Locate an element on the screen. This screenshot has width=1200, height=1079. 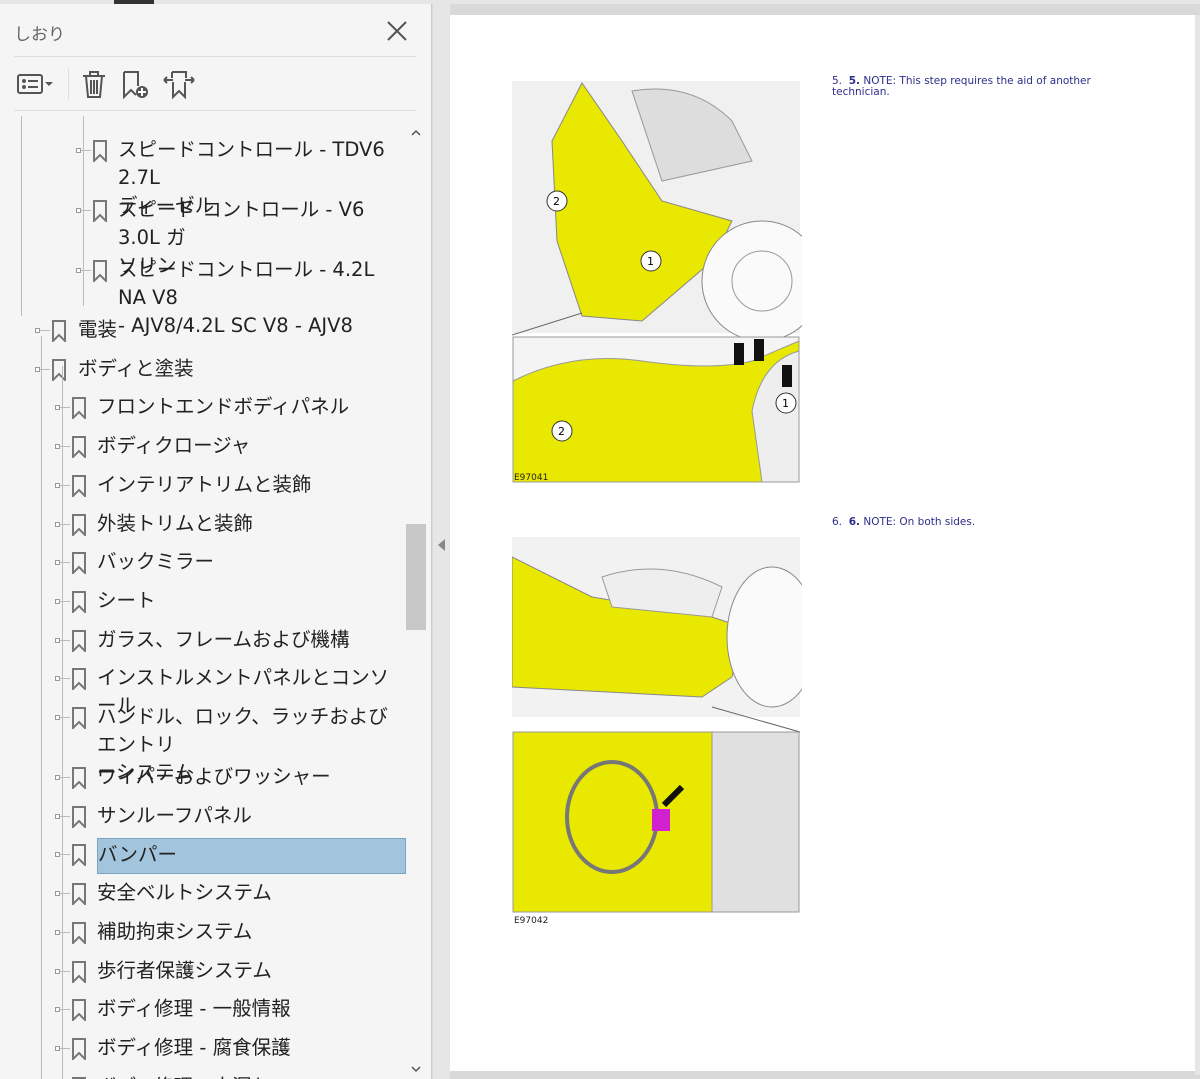
document-scrollbar is located at coordinates (1197, 545).